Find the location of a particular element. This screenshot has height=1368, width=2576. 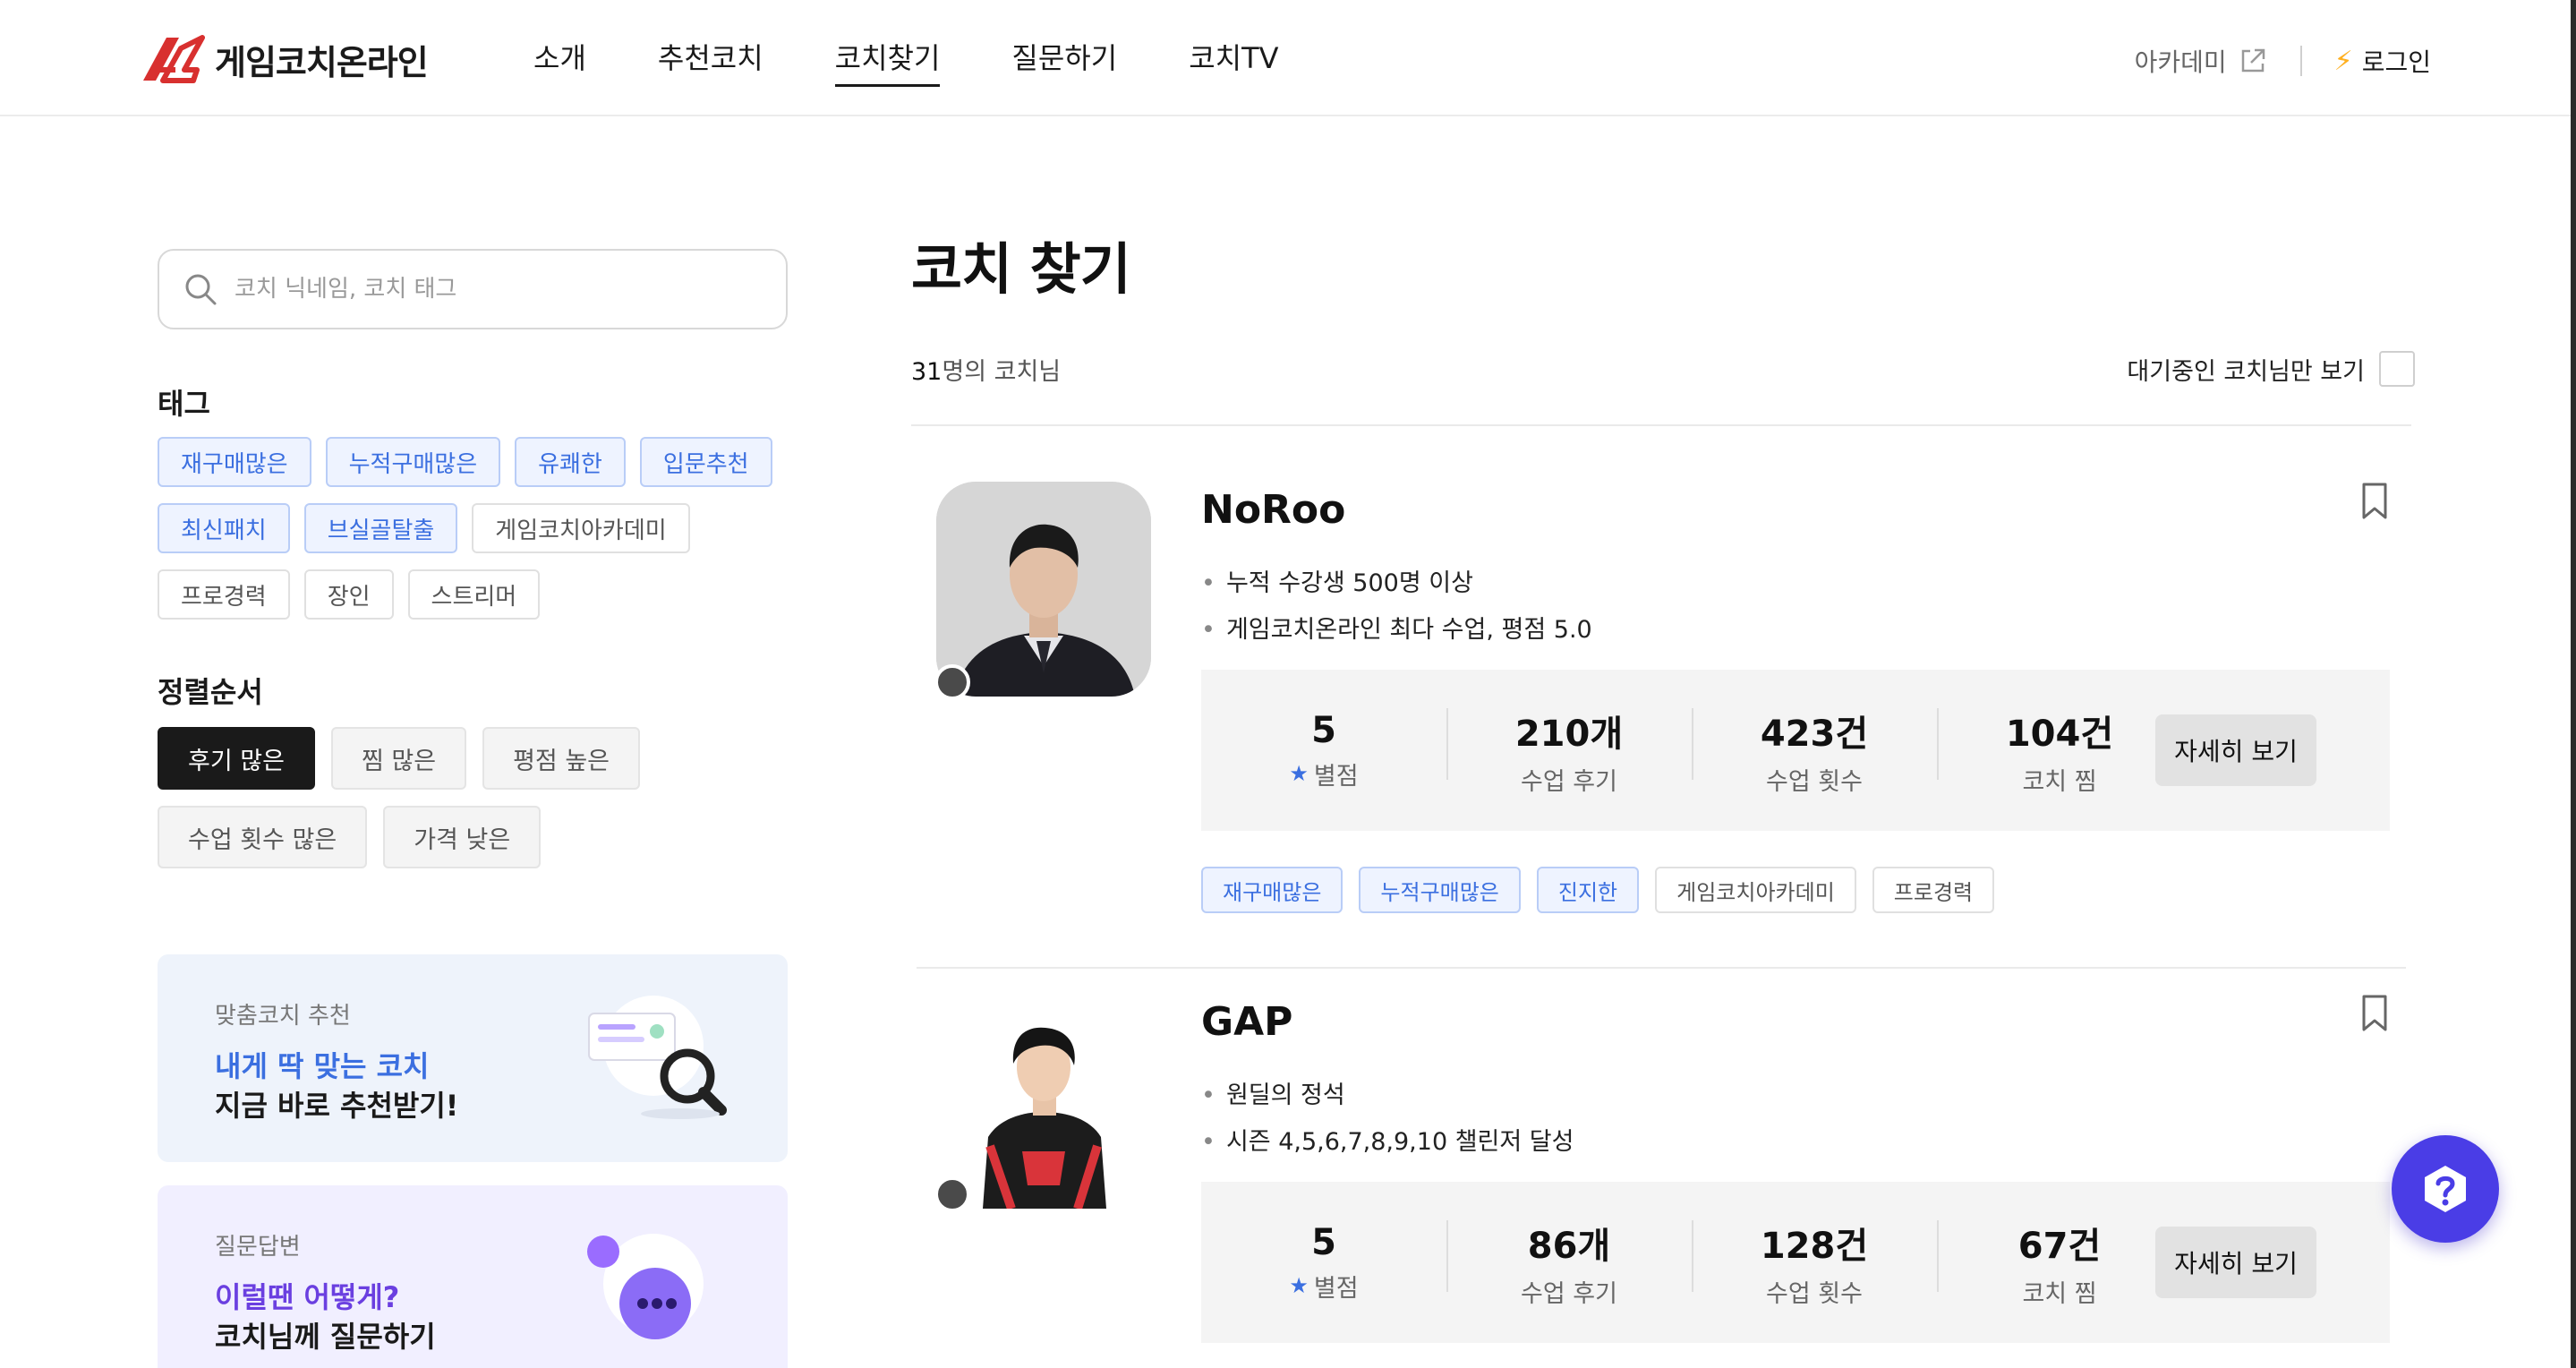

list-divider is located at coordinates (1661, 425).